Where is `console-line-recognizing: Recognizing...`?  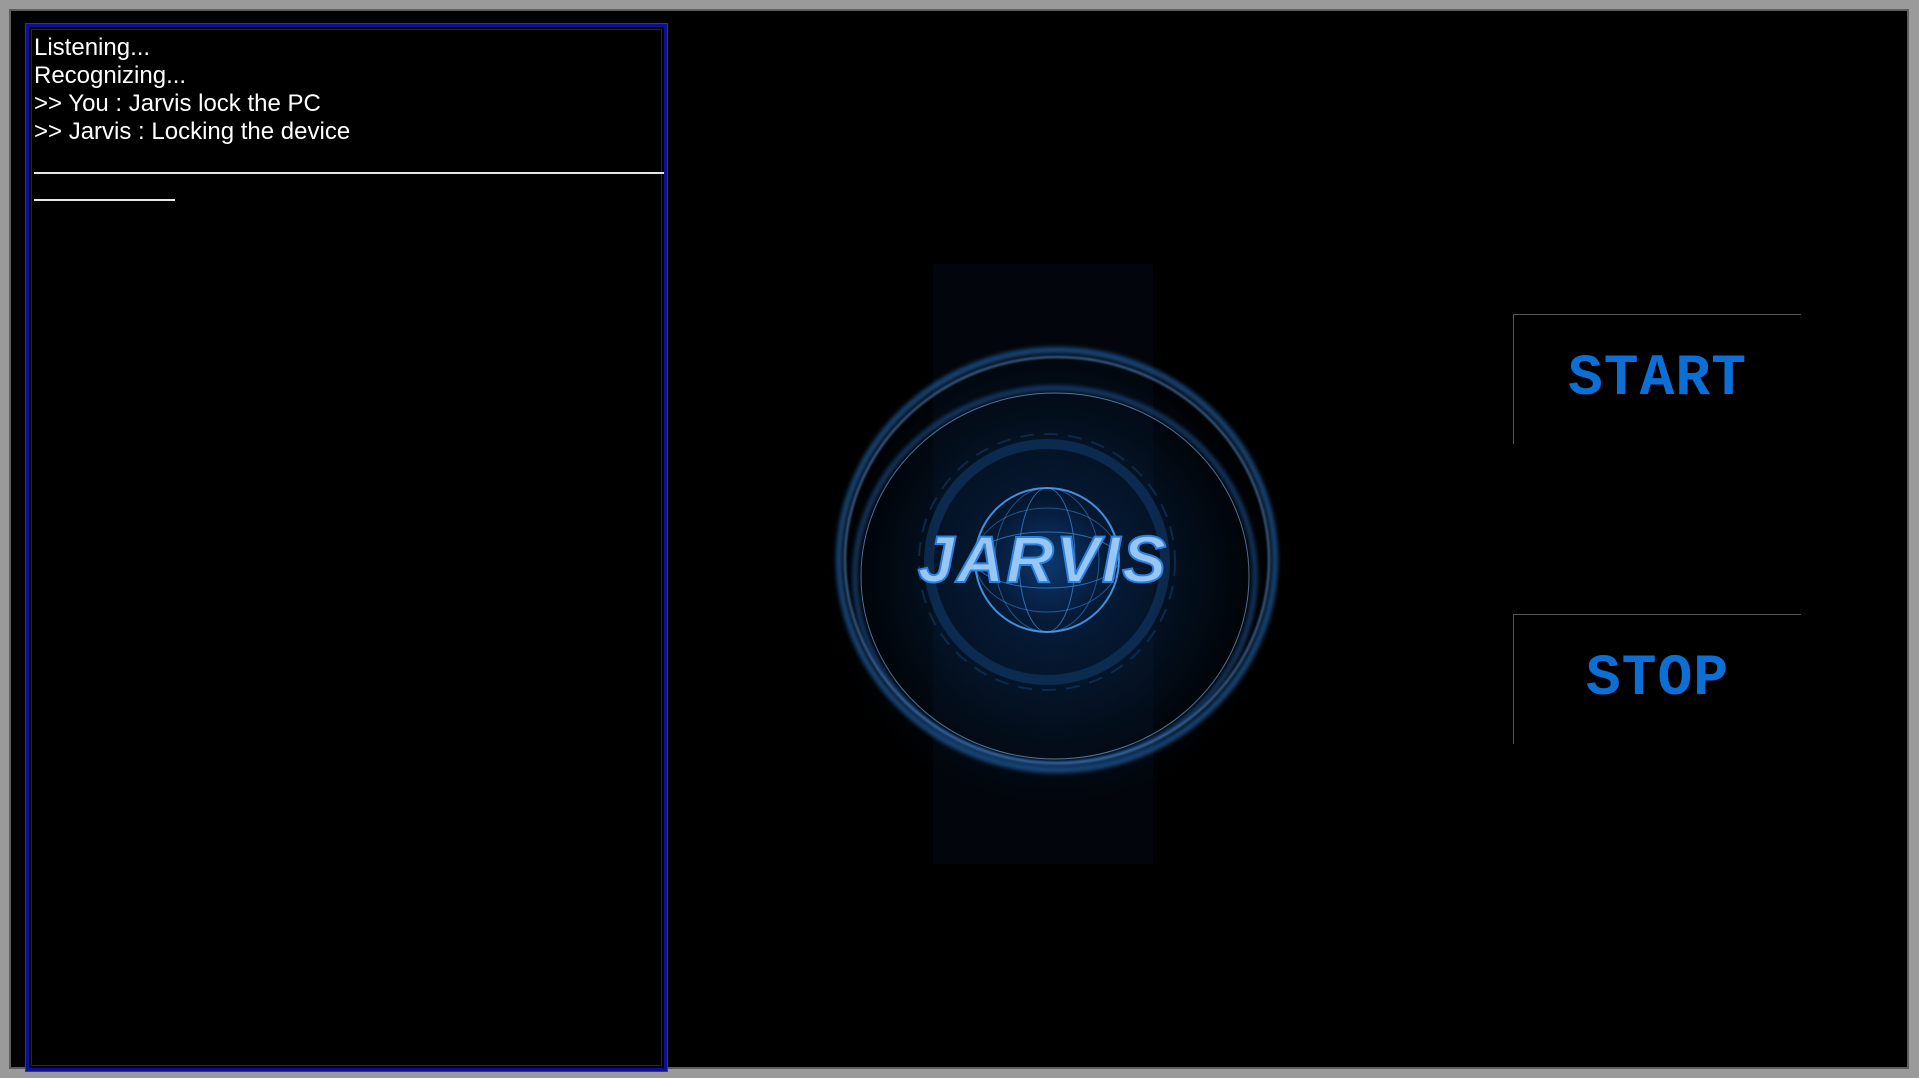
console-line-recognizing: Recognizing... is located at coordinates (110, 75).